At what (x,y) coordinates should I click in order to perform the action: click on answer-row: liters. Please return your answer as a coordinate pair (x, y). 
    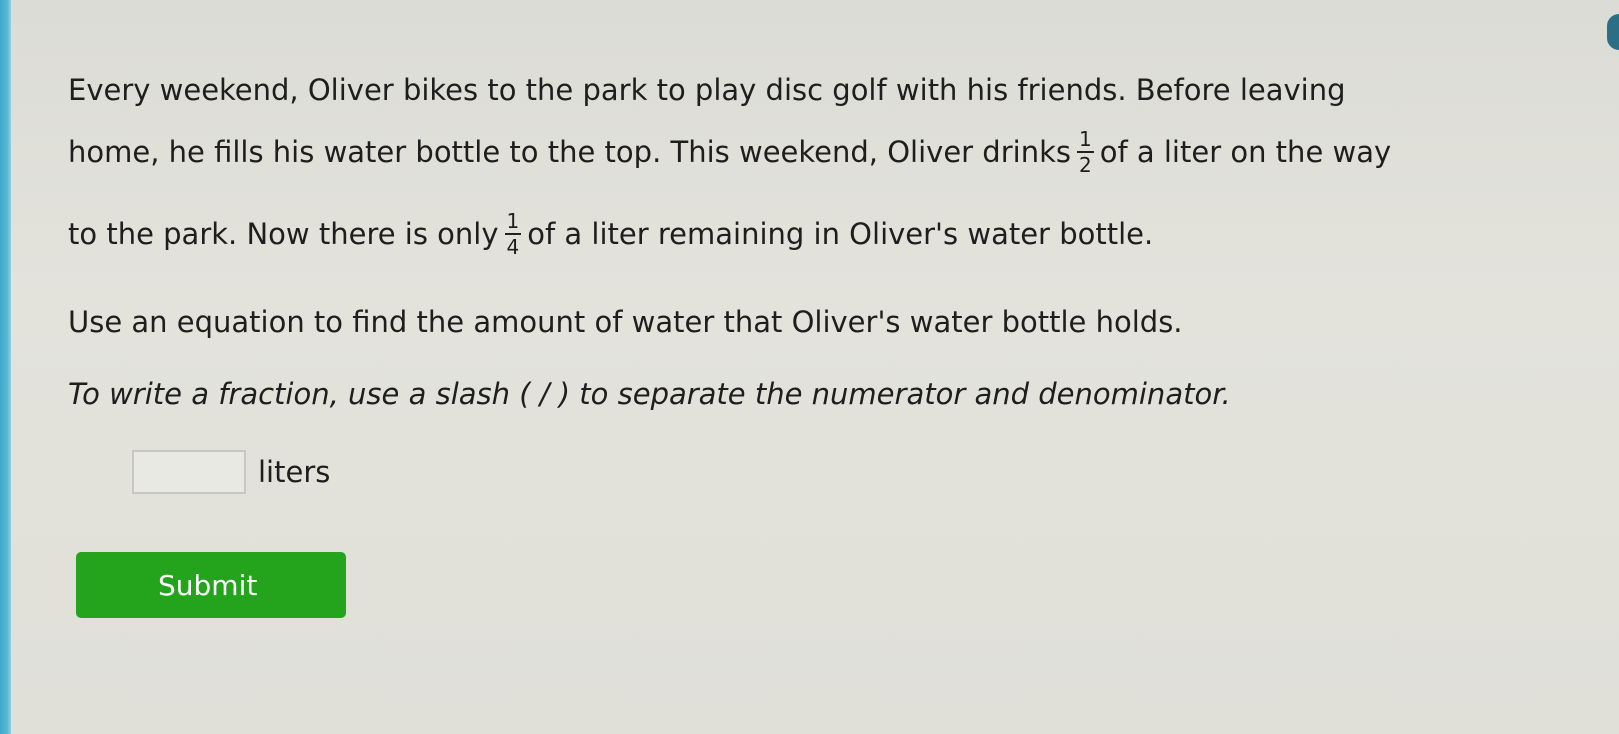
    Looking at the image, I should click on (231, 472).